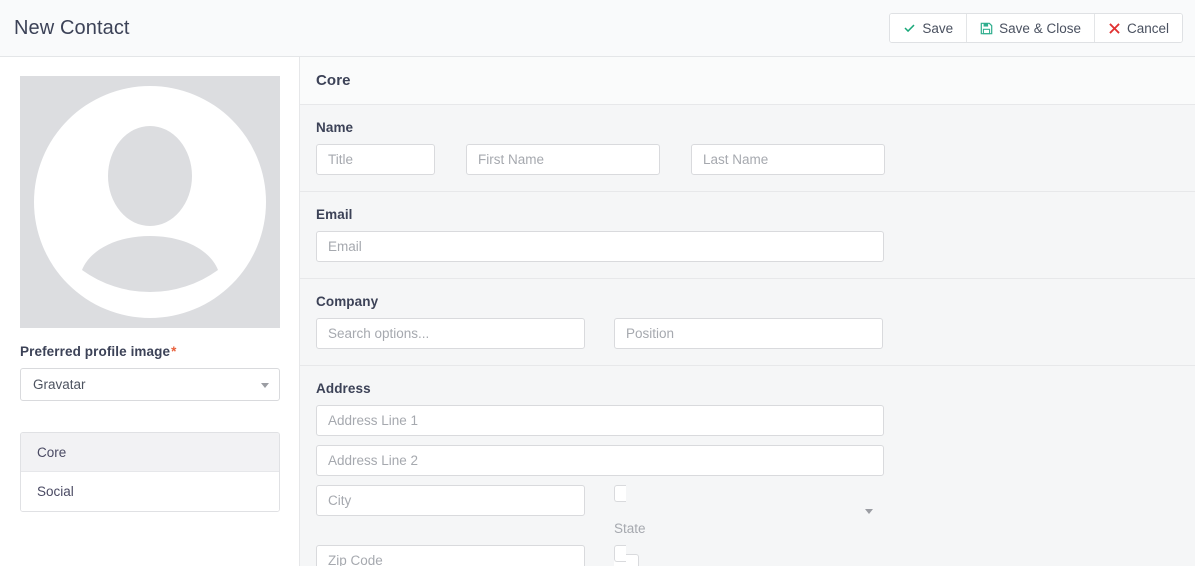 The width and height of the screenshot is (1195, 566). Describe the element at coordinates (909, 28) in the screenshot. I see `check-icon` at that location.